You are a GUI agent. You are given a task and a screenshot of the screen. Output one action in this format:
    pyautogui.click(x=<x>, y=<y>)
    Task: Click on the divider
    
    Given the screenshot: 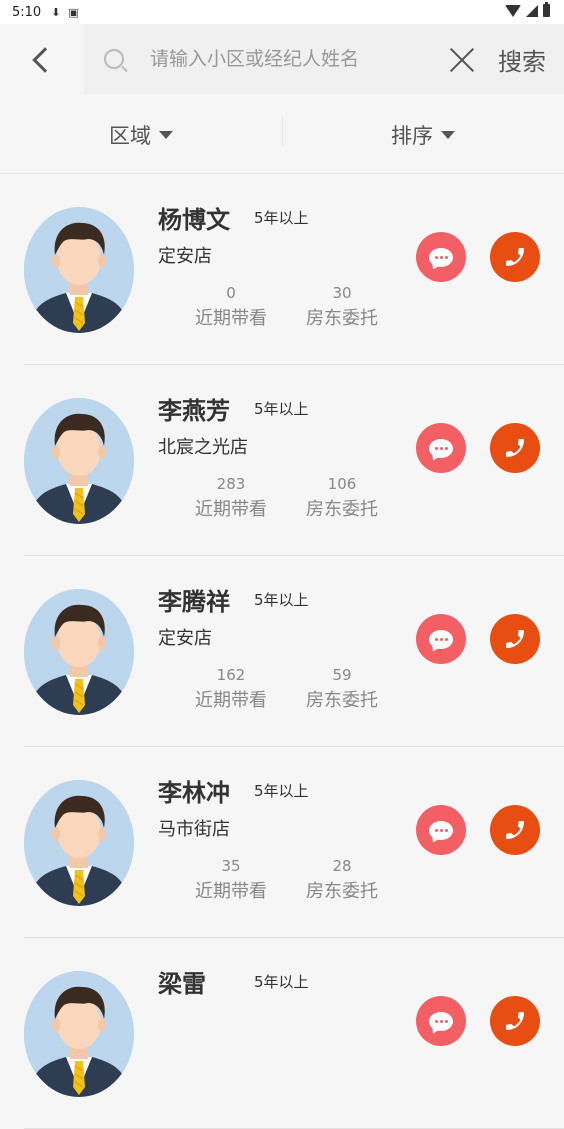 What is the action you would take?
    pyautogui.click(x=282, y=131)
    